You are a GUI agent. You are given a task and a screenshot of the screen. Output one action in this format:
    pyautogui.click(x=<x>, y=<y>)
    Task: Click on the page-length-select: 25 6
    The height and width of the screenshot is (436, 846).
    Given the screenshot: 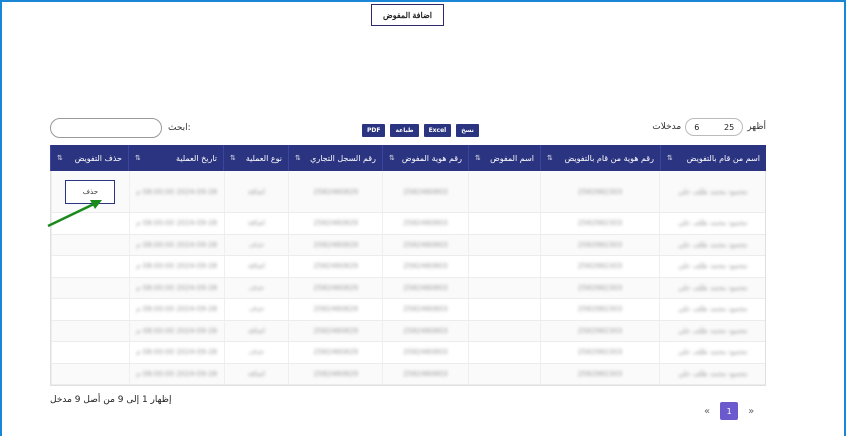 What is the action you would take?
    pyautogui.click(x=714, y=127)
    